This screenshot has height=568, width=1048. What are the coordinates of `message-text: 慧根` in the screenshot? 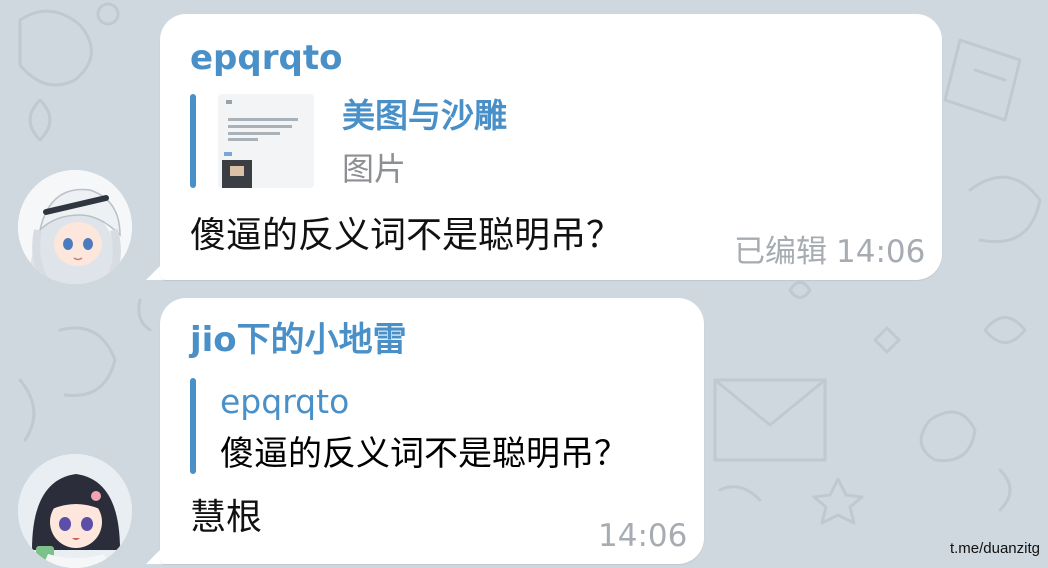 It's located at (226, 517).